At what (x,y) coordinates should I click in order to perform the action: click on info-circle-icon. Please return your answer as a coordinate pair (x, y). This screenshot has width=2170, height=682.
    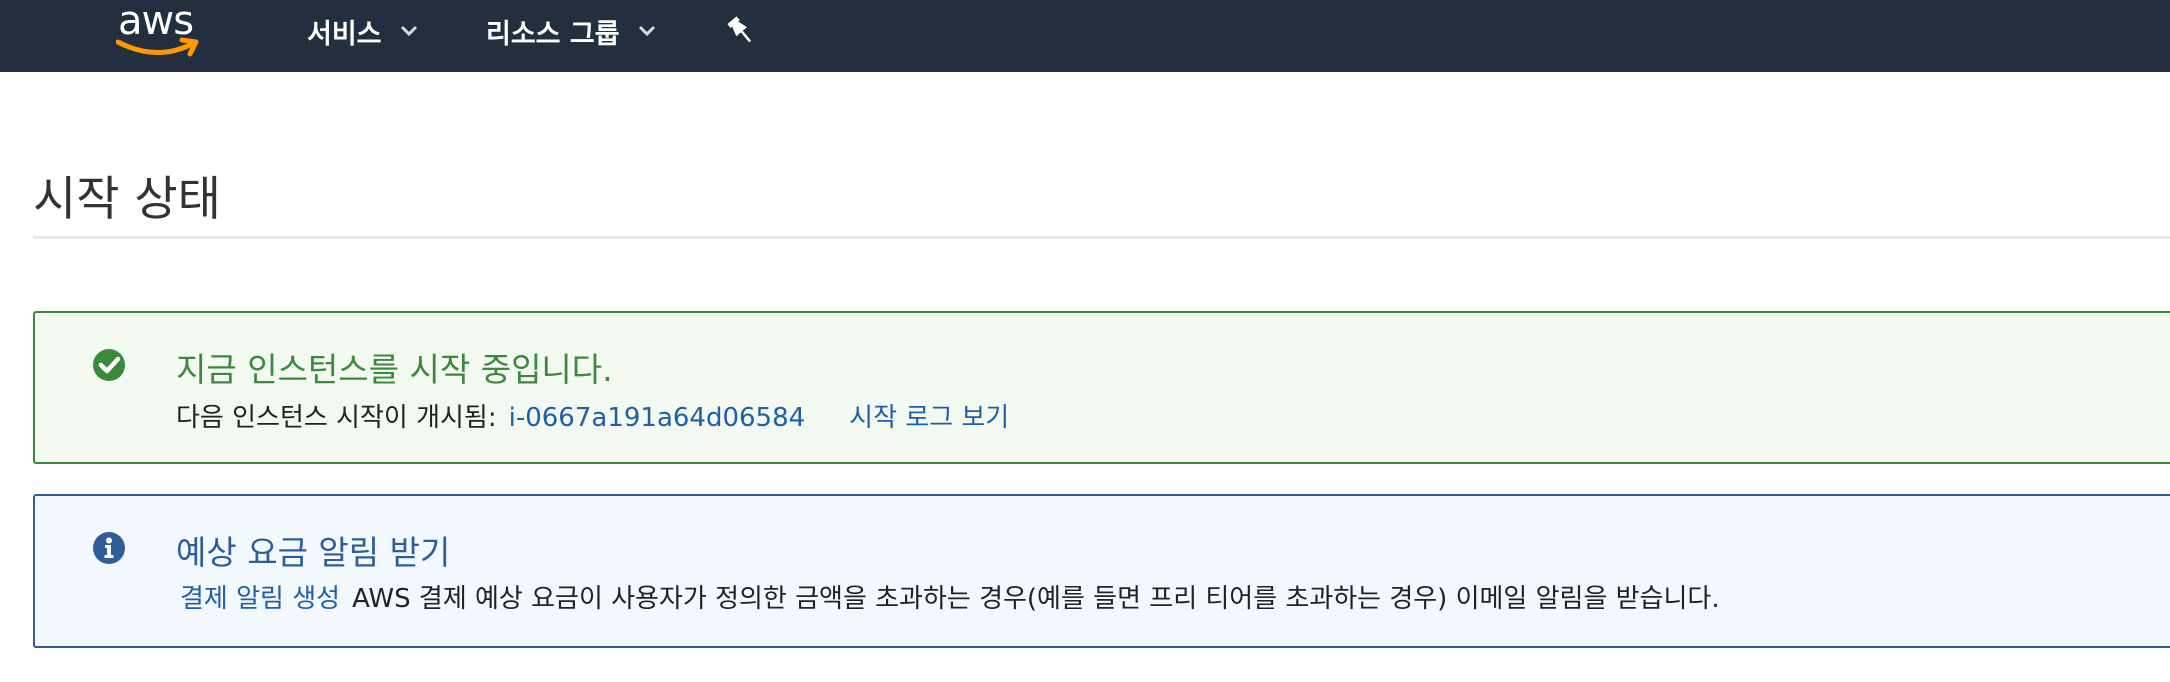
    Looking at the image, I should click on (109, 548).